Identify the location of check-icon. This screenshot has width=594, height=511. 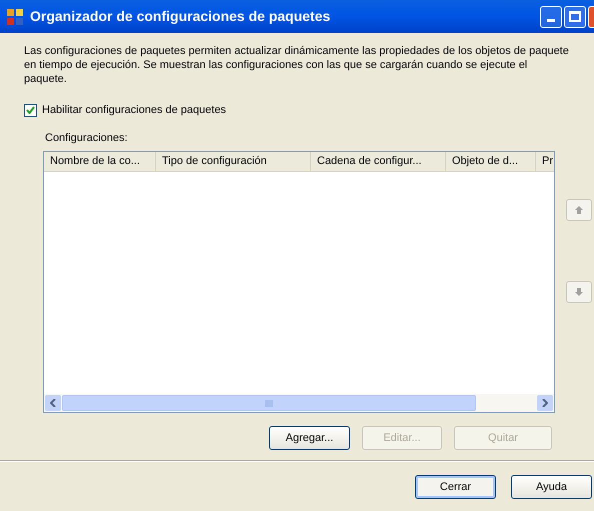
(30, 110).